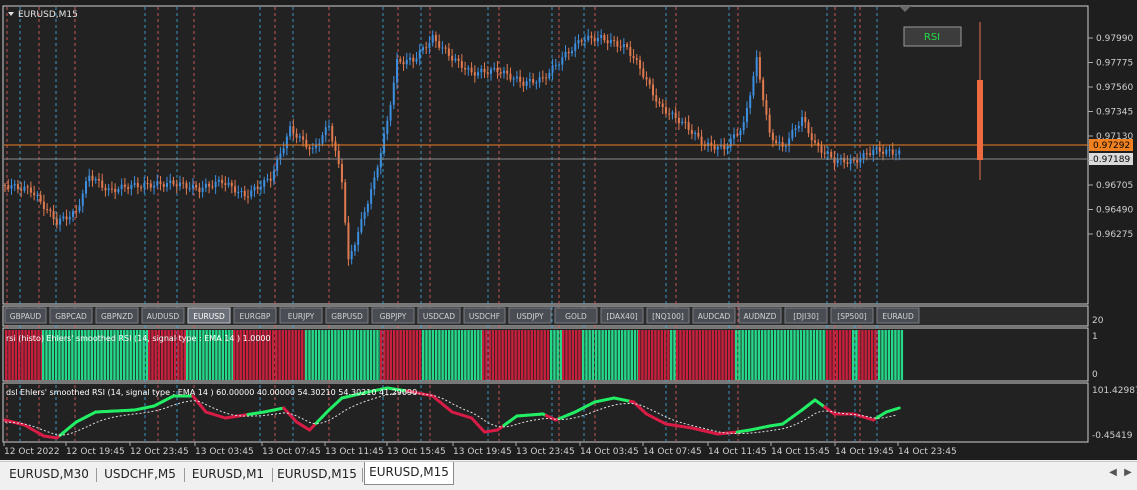 This screenshot has height=490, width=1137. What do you see at coordinates (898, 316) in the screenshot?
I see `symbol-button-label: EURAUD` at bounding box center [898, 316].